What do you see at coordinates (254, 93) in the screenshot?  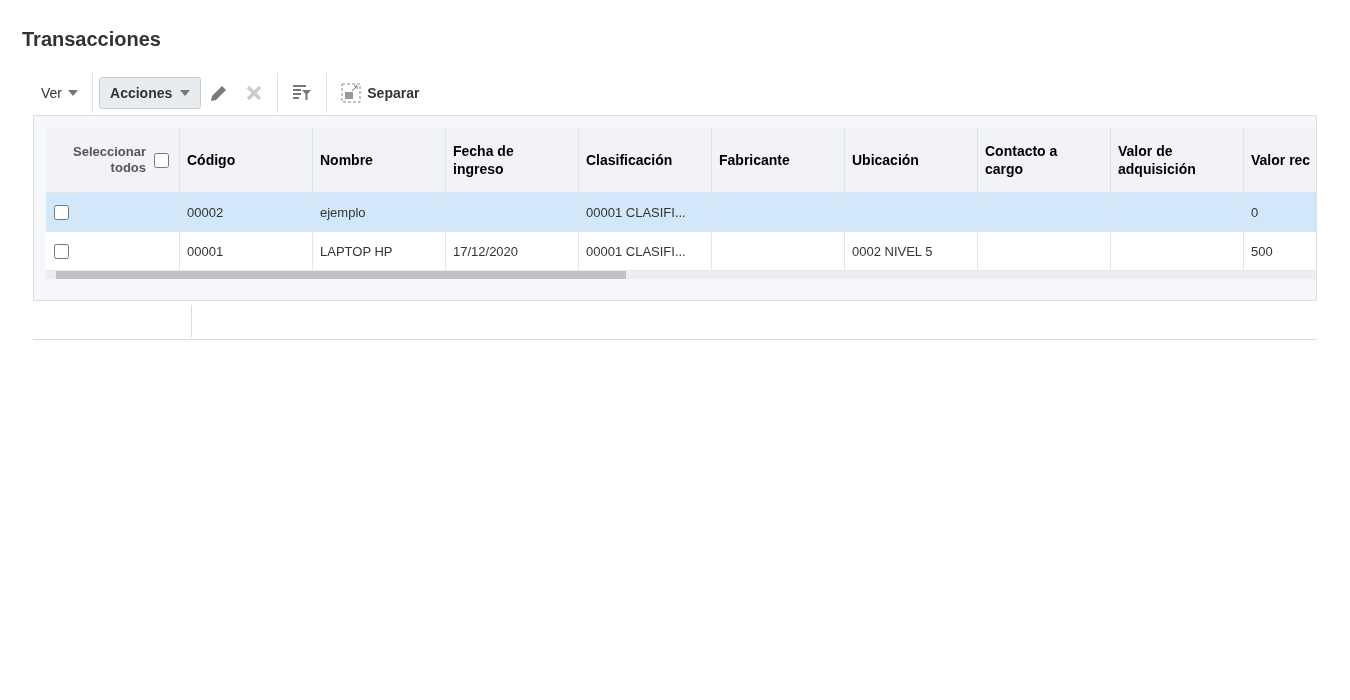 I see `close-icon` at bounding box center [254, 93].